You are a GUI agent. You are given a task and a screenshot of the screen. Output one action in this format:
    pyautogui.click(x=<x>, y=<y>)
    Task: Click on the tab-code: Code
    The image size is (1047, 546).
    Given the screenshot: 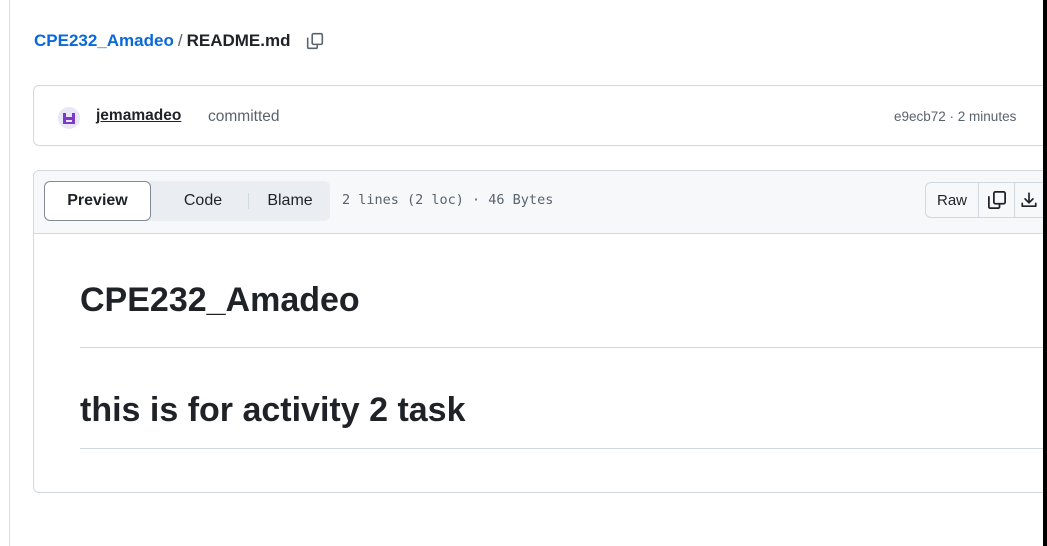 What is the action you would take?
    pyautogui.click(x=203, y=201)
    